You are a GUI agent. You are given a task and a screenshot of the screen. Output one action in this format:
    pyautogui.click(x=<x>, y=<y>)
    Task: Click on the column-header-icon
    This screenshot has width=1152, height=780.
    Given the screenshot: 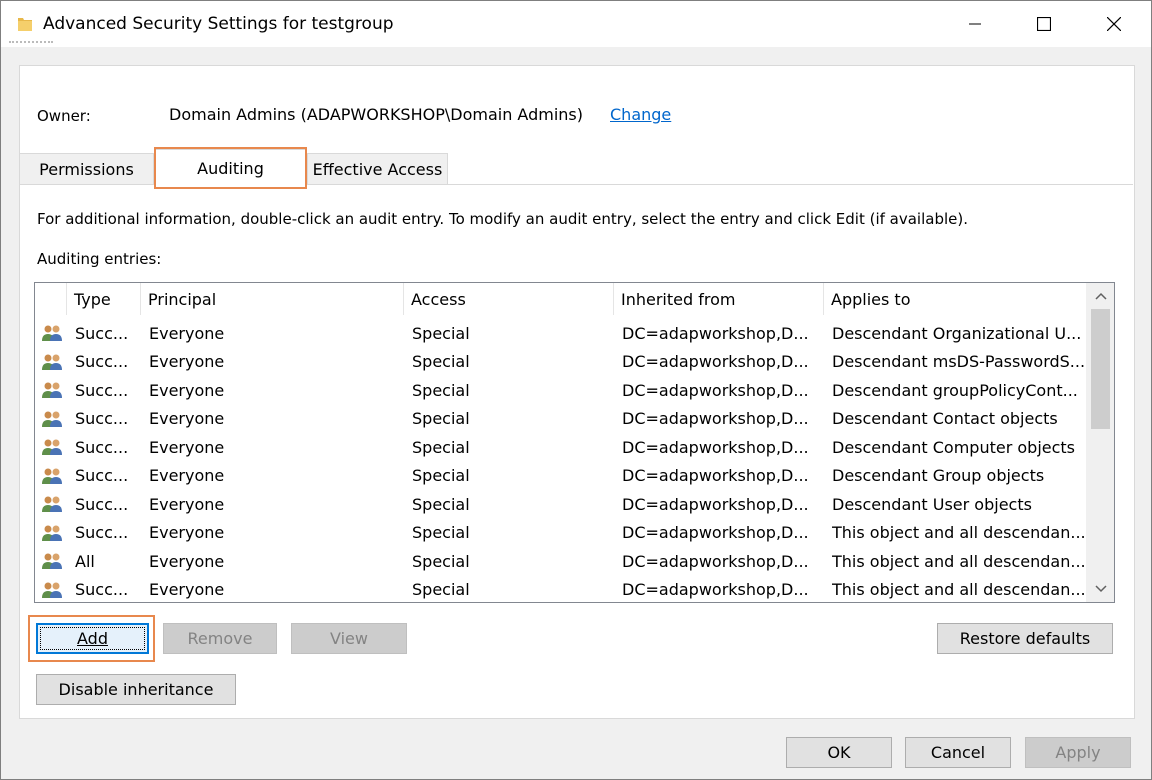 What is the action you would take?
    pyautogui.click(x=51, y=299)
    